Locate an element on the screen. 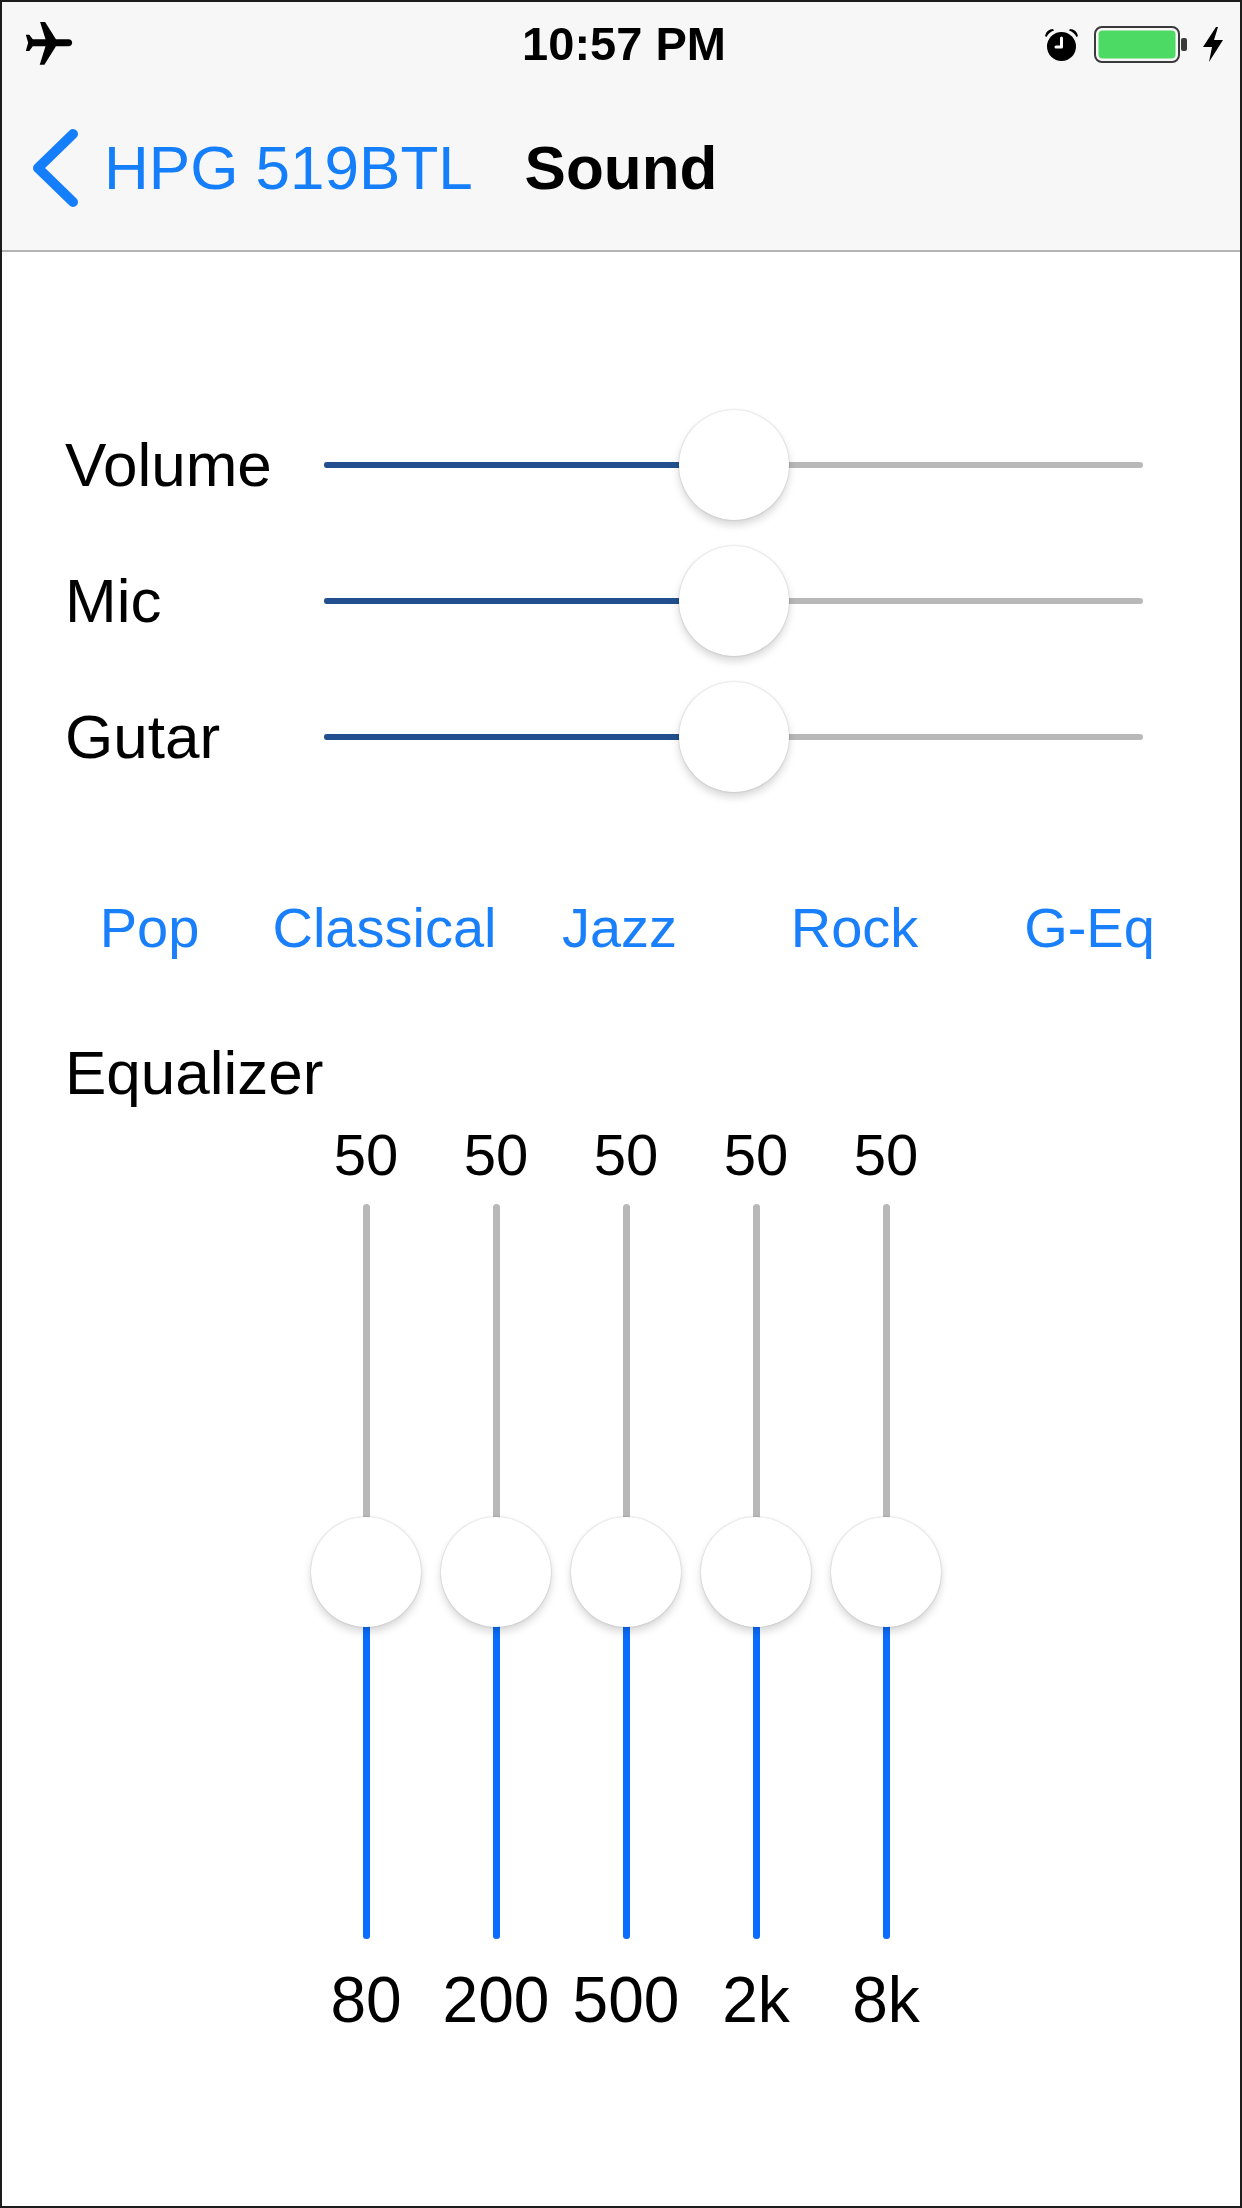 This screenshot has width=1242, height=2208. charging-bolt-icon is located at coordinates (1213, 44).